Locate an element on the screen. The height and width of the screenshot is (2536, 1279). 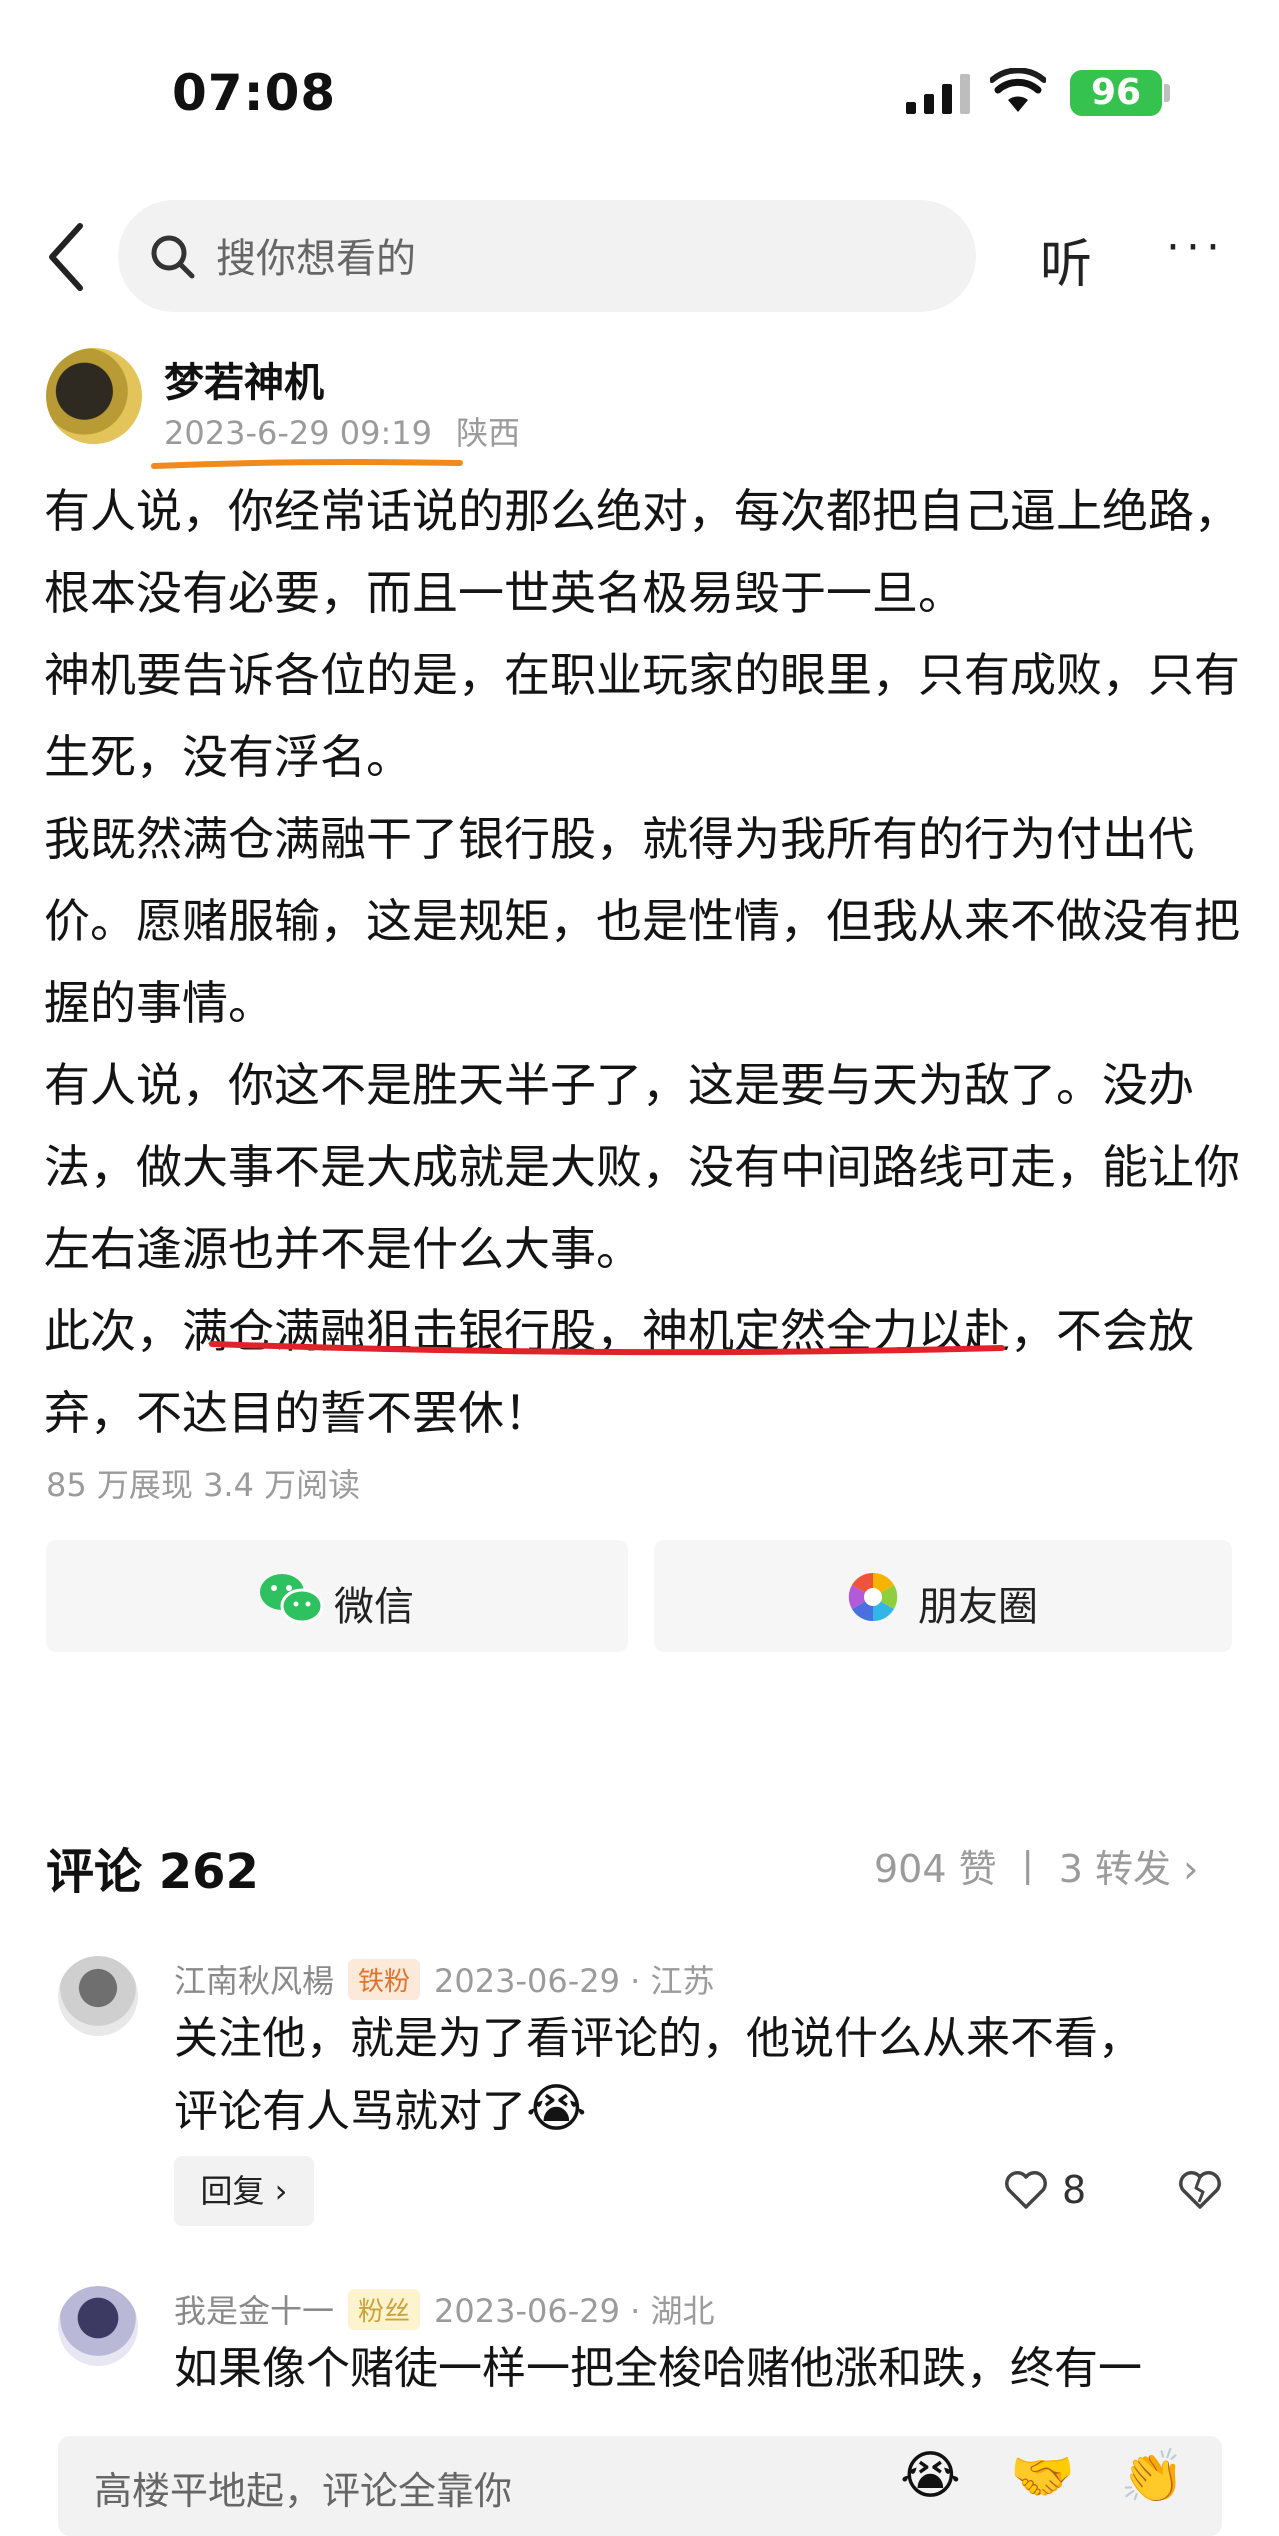
battery-tip is located at coordinates (1167, 93).